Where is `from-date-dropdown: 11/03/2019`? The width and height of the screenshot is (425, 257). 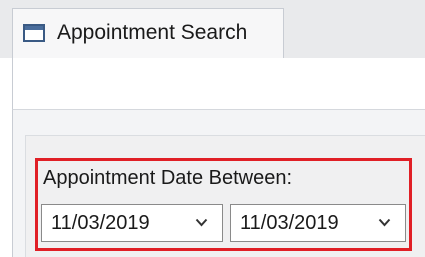
from-date-dropdown: 11/03/2019 is located at coordinates (132, 223).